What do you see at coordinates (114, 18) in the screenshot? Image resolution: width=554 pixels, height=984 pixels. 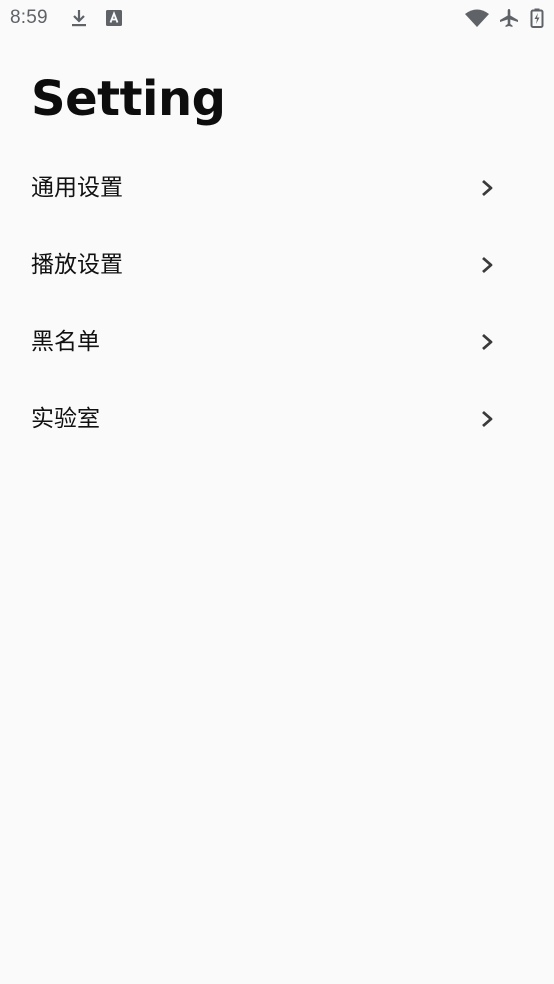 I see `text-badge-icon` at bounding box center [114, 18].